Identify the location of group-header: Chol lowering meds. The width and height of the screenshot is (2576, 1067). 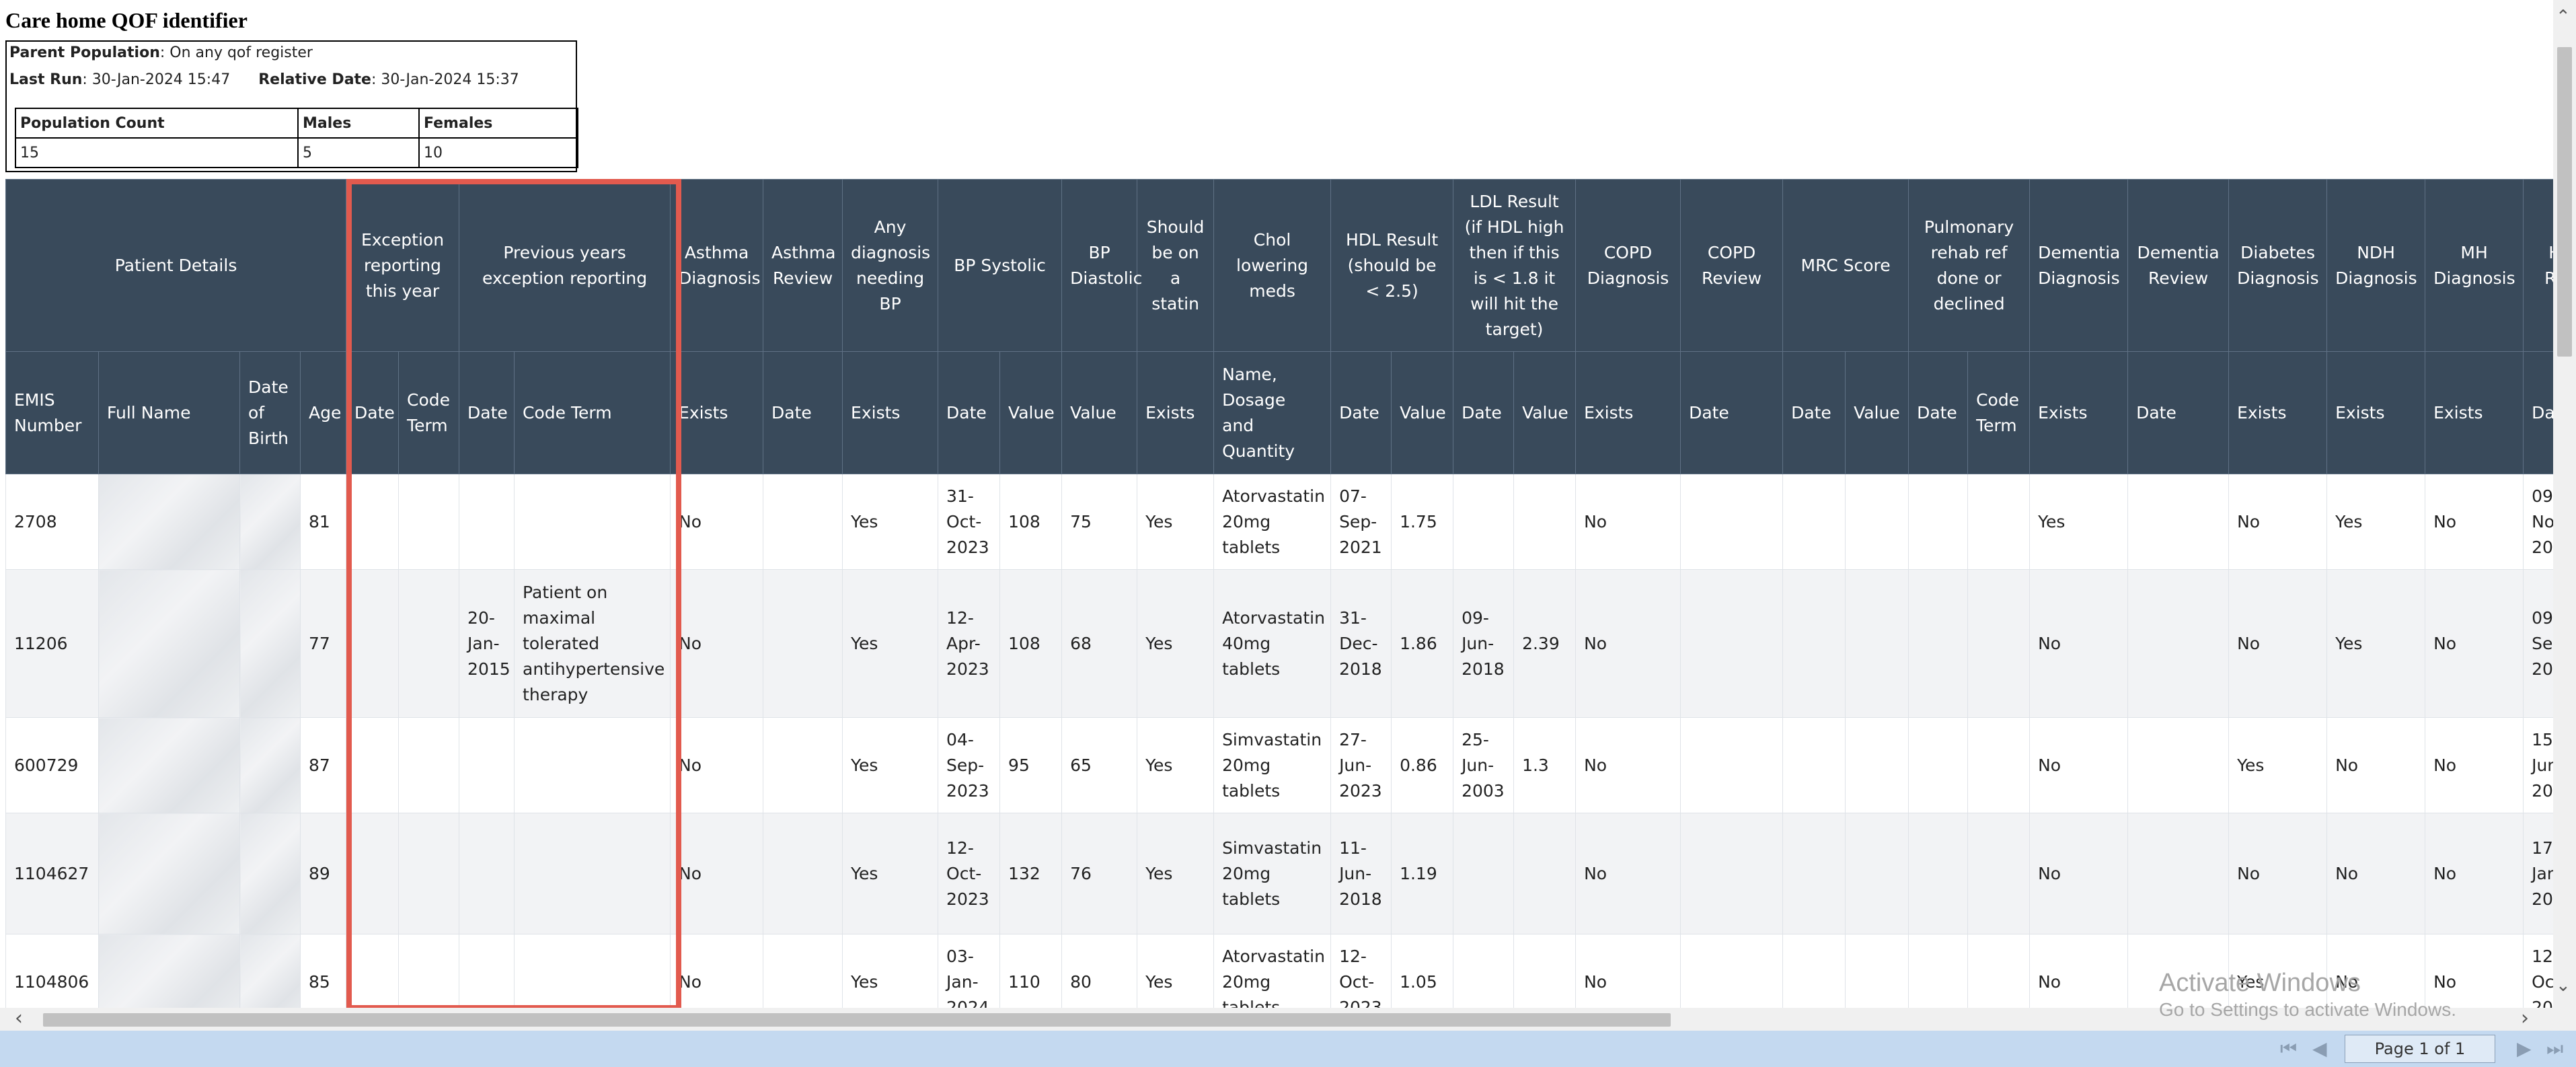
(1272, 265).